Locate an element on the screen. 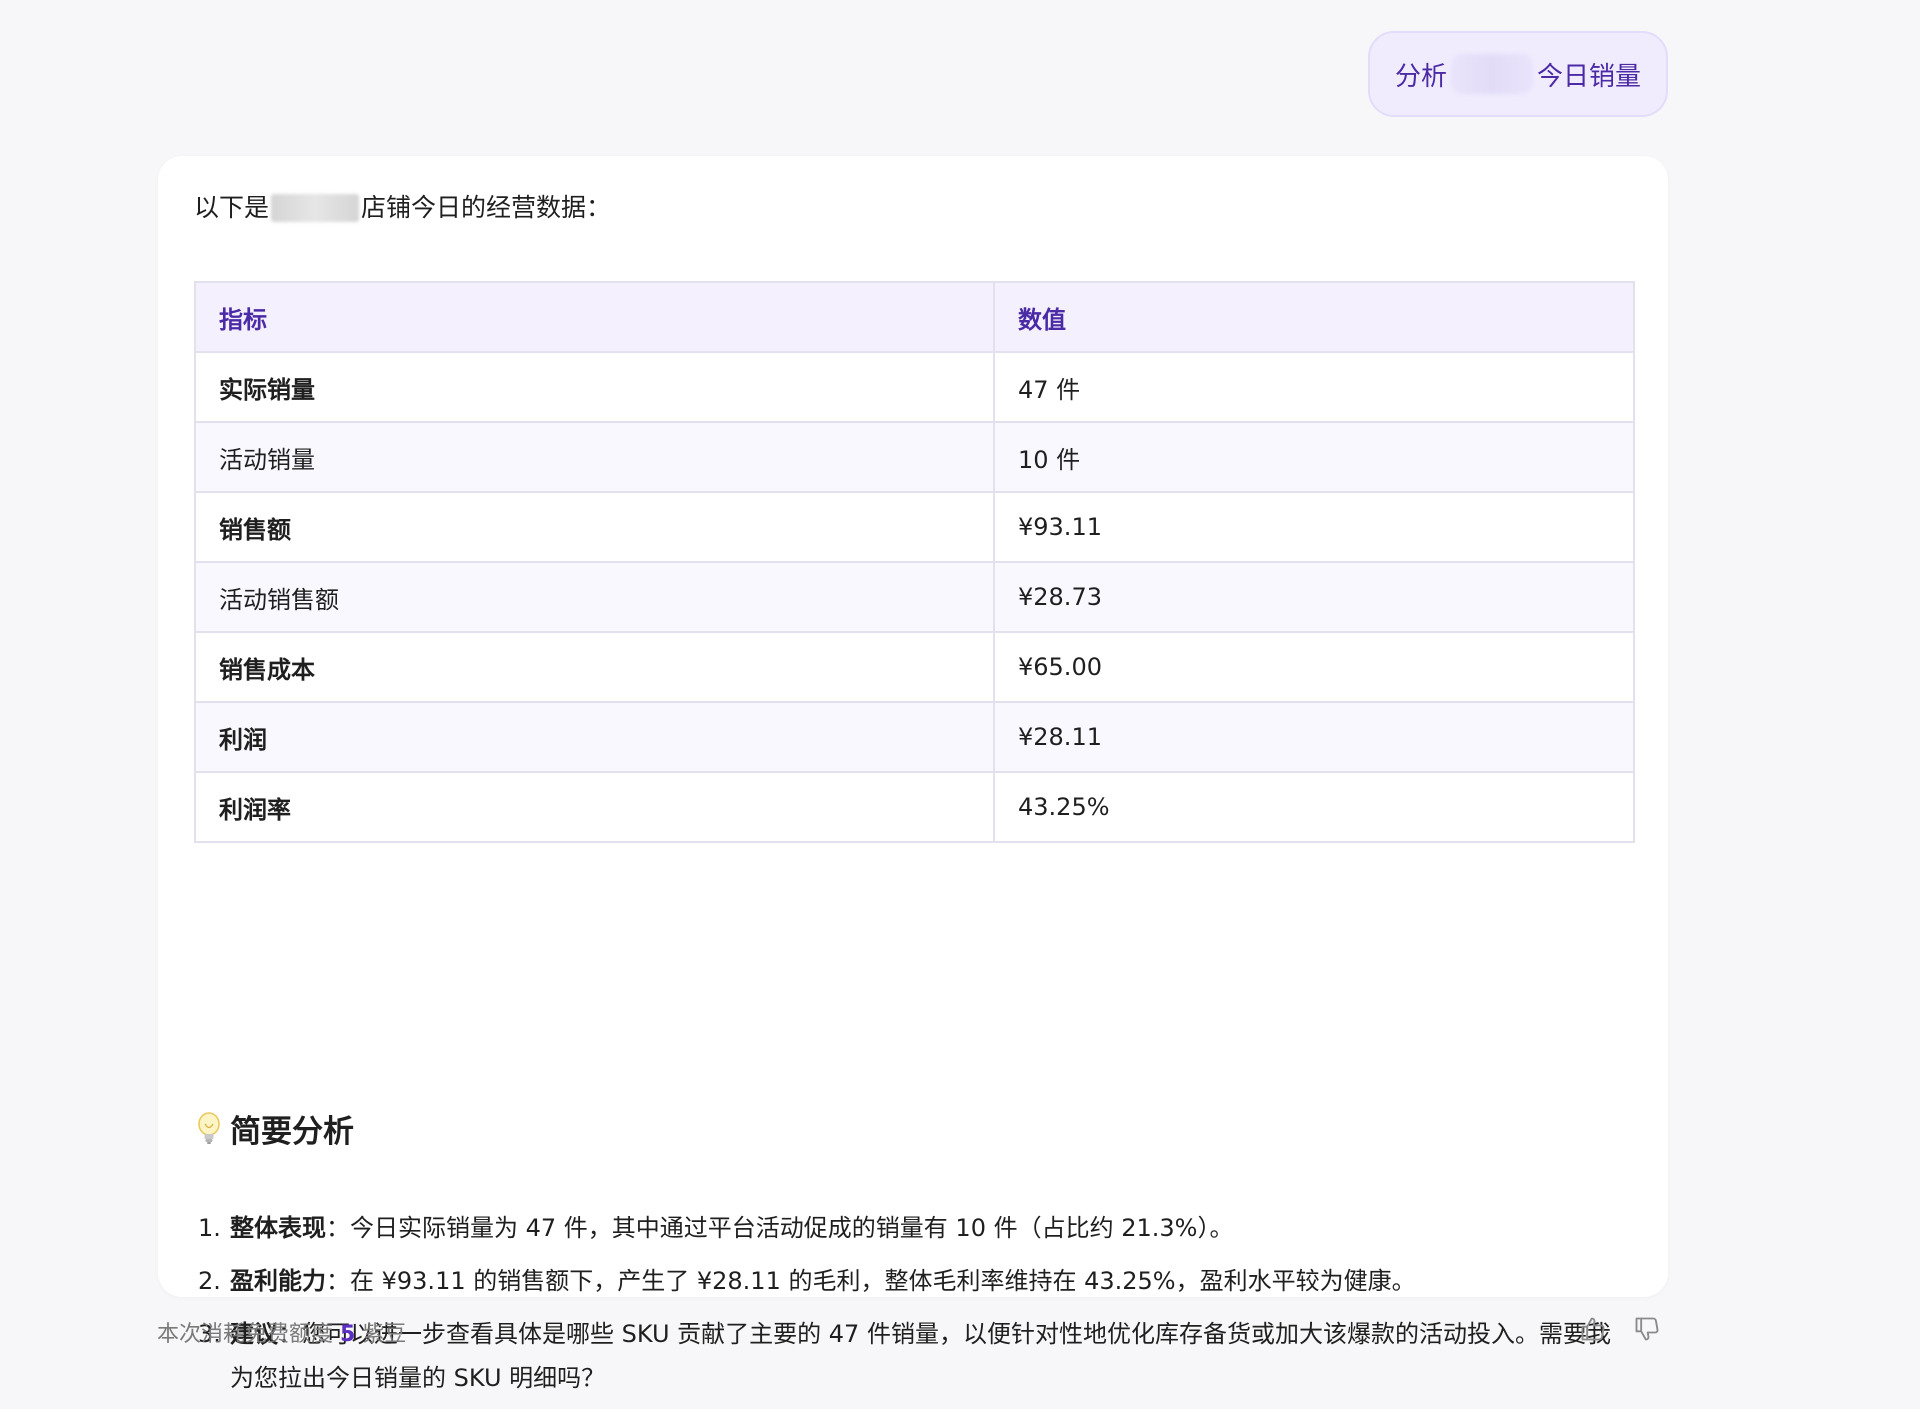 The width and height of the screenshot is (1920, 1409). list-number: 1. is located at coordinates (209, 1228).